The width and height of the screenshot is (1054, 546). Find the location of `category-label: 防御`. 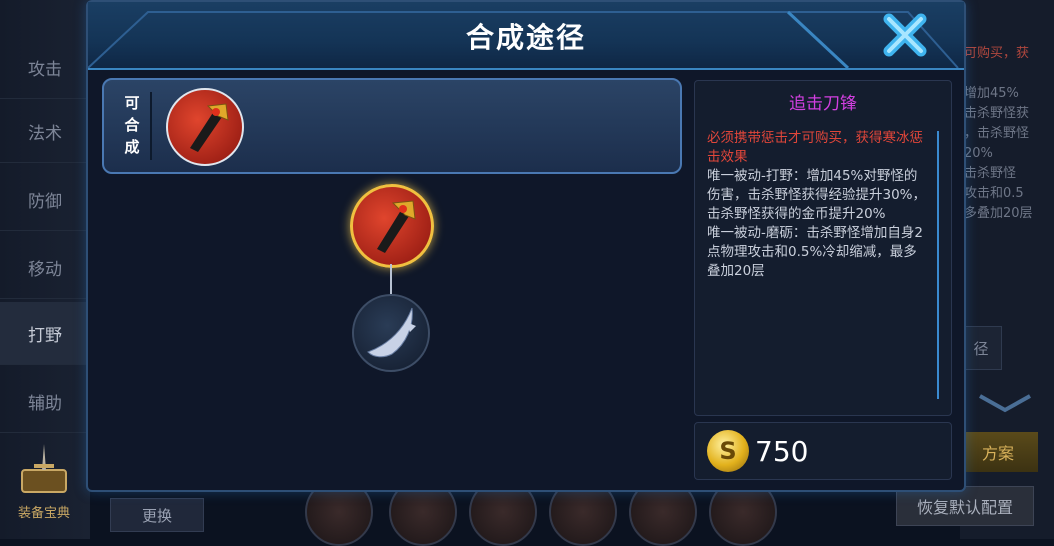

category-label: 防御 is located at coordinates (45, 201).